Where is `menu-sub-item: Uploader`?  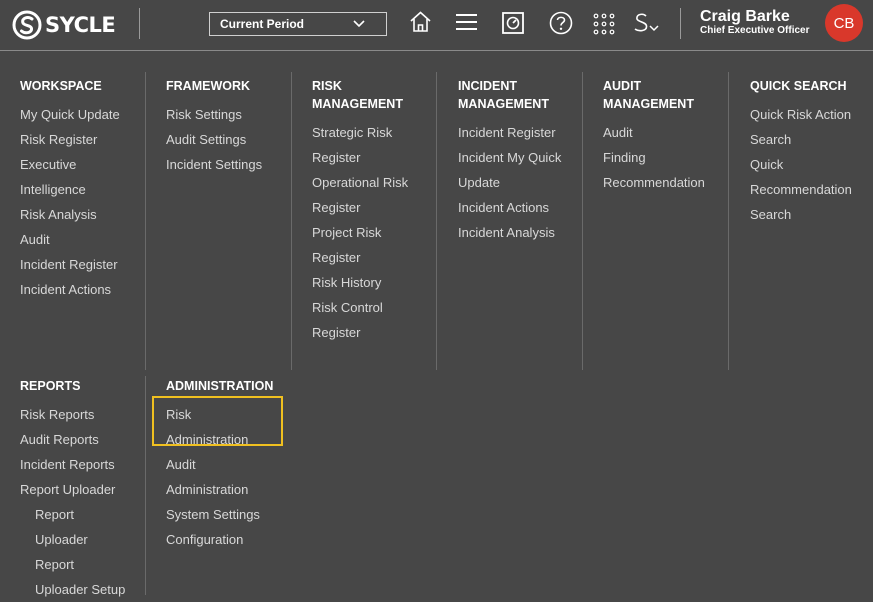 menu-sub-item: Uploader is located at coordinates (90, 539).